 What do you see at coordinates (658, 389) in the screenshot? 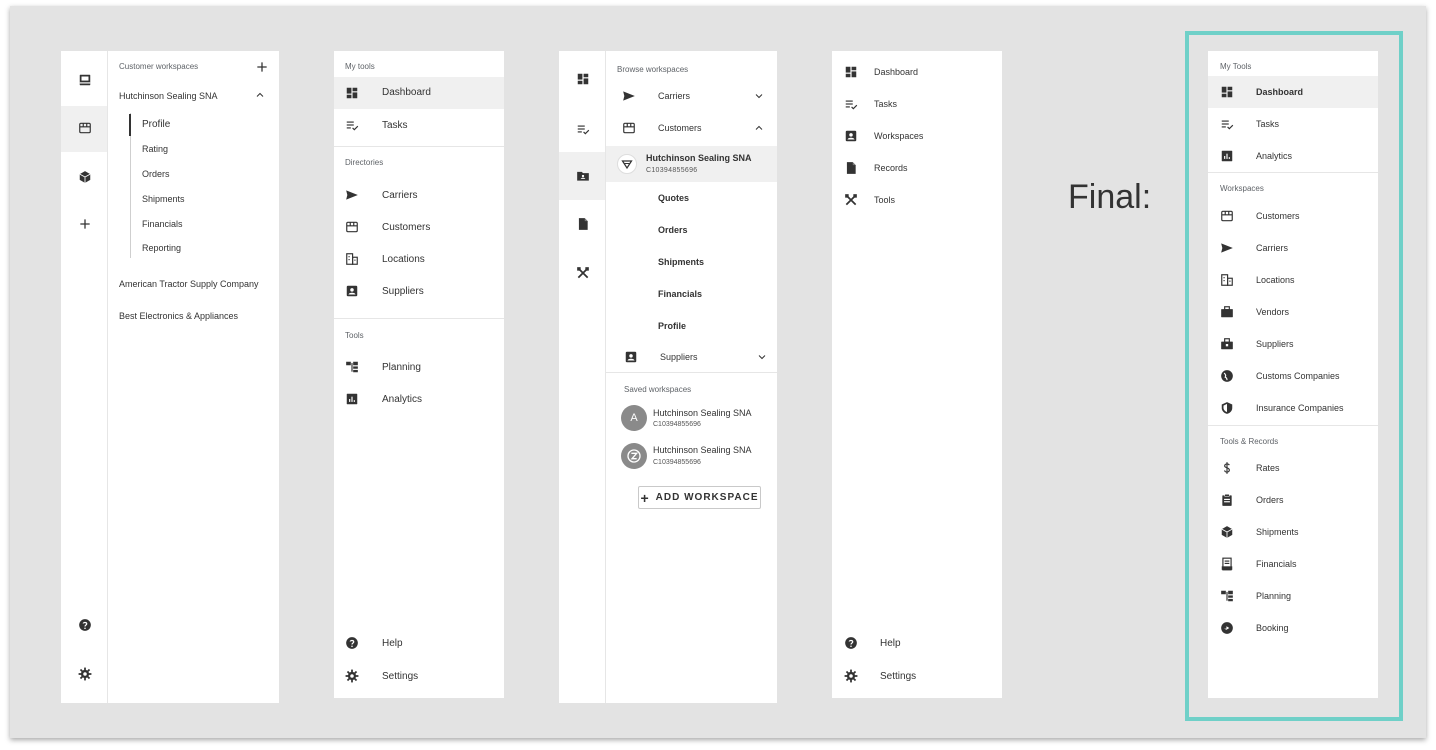
I see `section-title-saved: Saved workspaces` at bounding box center [658, 389].